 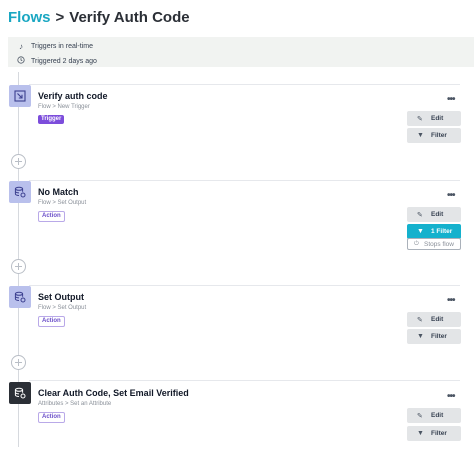 What do you see at coordinates (64, 107) in the screenshot?
I see `step-path: Flow > New Trigger` at bounding box center [64, 107].